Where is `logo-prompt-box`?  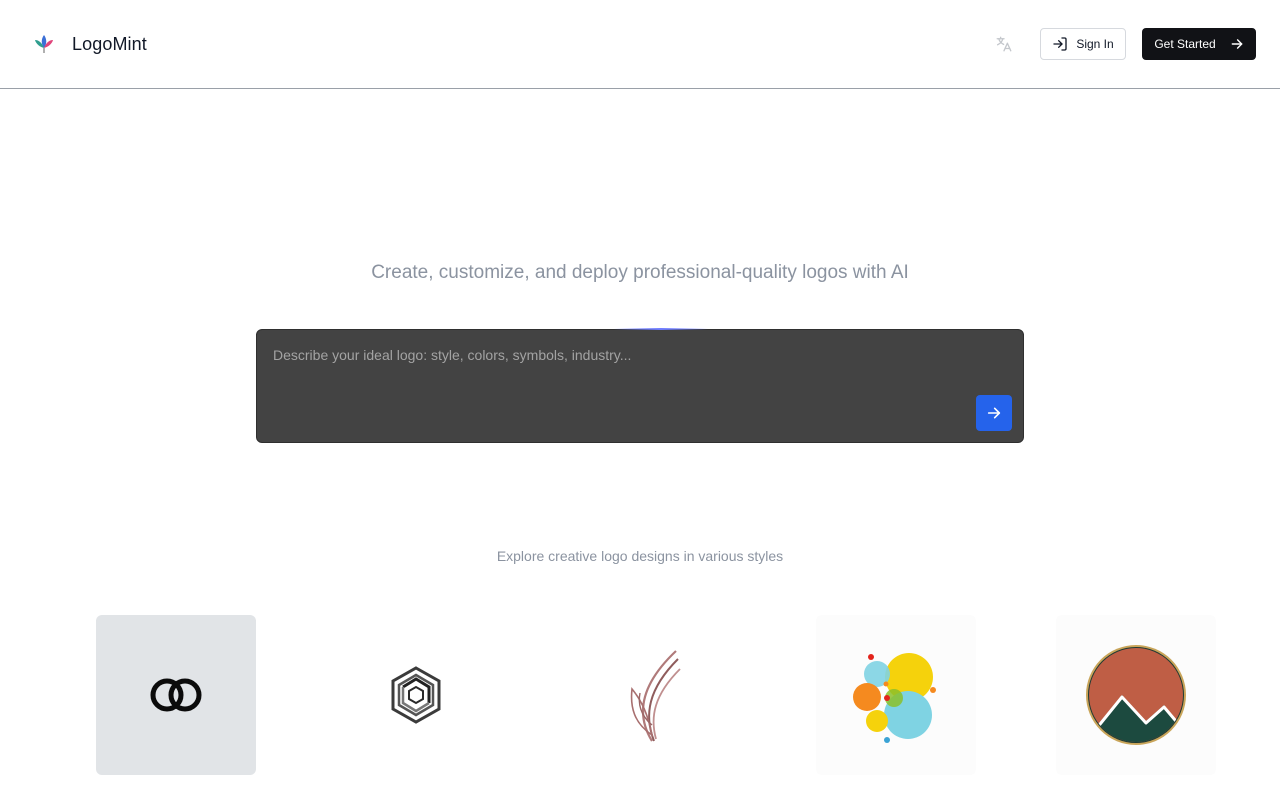
logo-prompt-box is located at coordinates (640, 386).